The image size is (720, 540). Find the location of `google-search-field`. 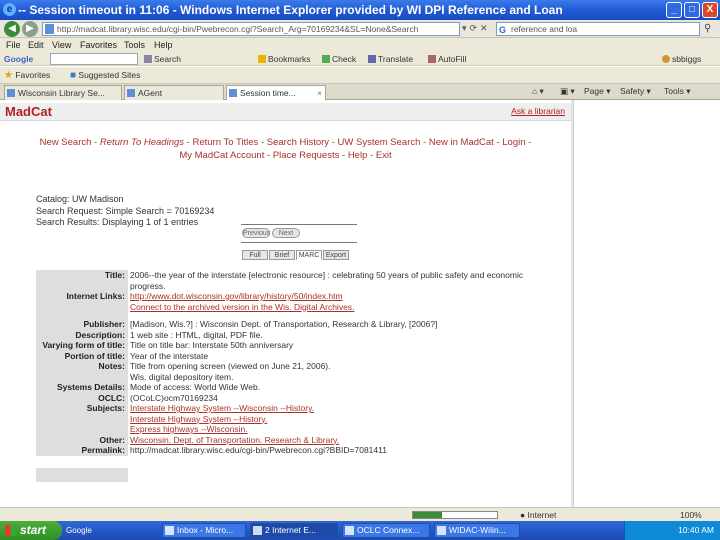

google-search-field is located at coordinates (94, 59).